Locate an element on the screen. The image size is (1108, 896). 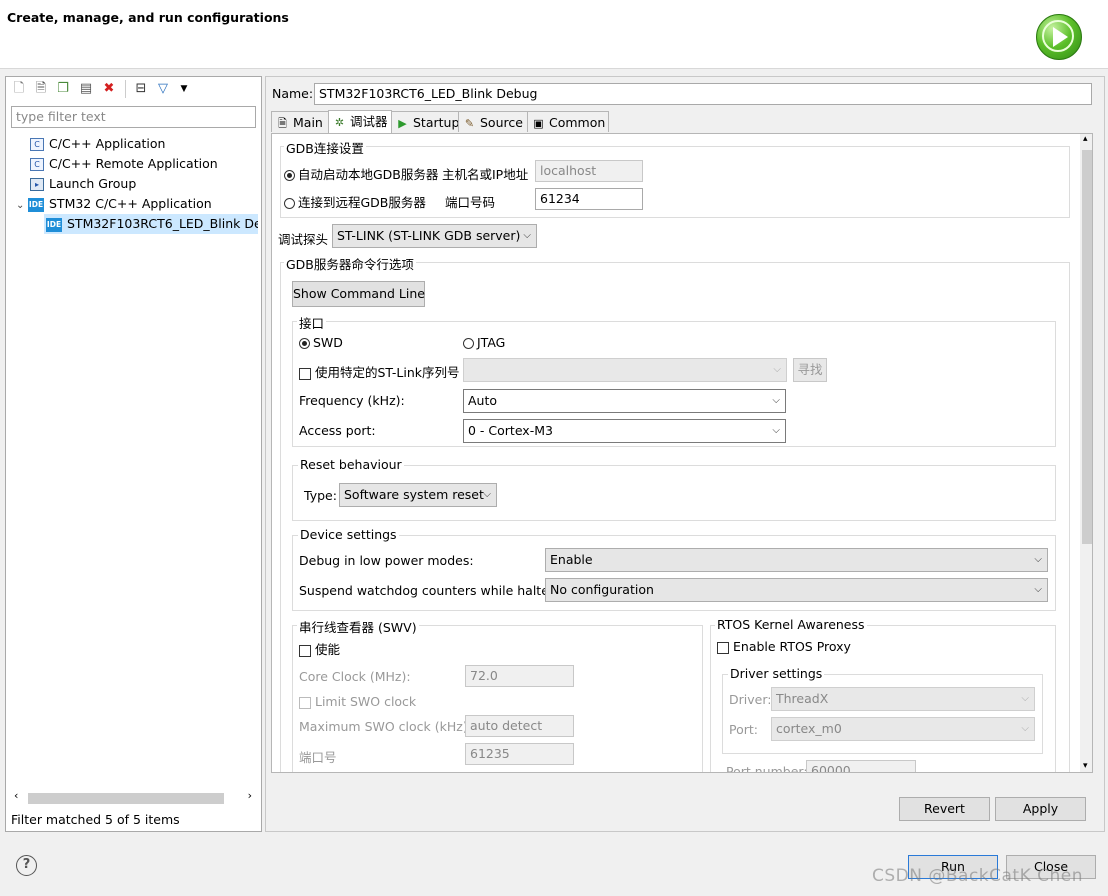
swv-enable-checkbox: 使能 is located at coordinates (319, 648).